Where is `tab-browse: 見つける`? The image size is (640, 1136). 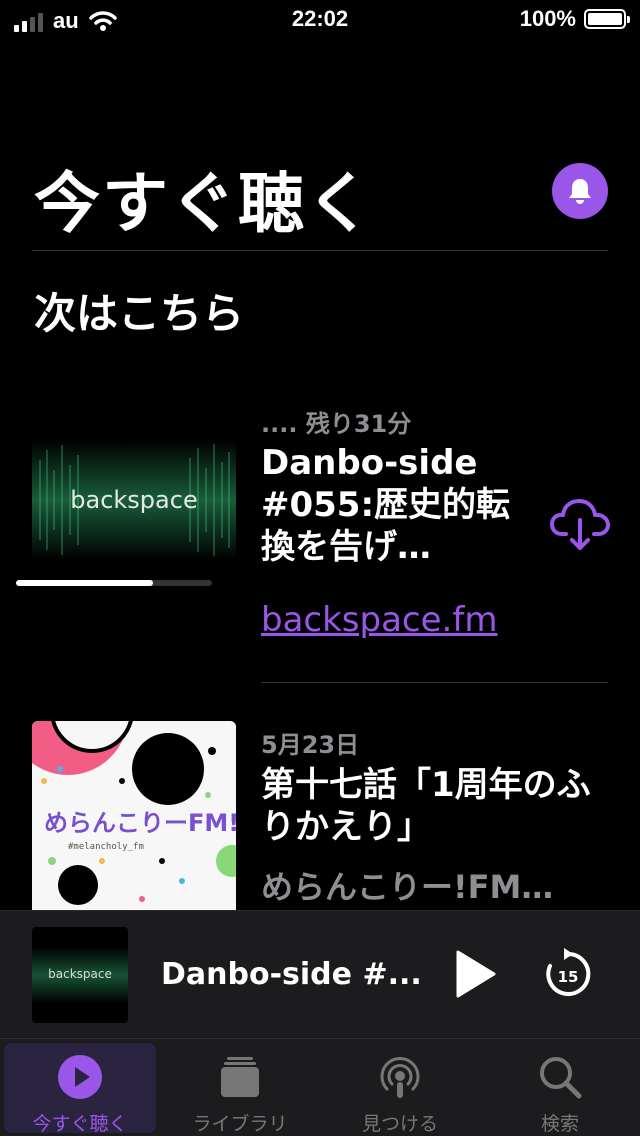
tab-browse: 見つける is located at coordinates (400, 1089).